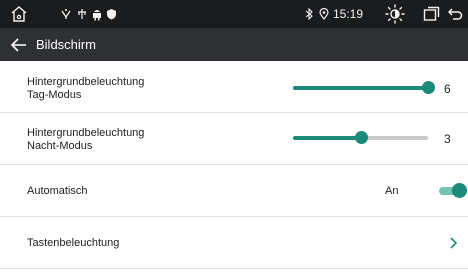 The image size is (468, 279). I want to click on bluetooth-icon, so click(309, 14).